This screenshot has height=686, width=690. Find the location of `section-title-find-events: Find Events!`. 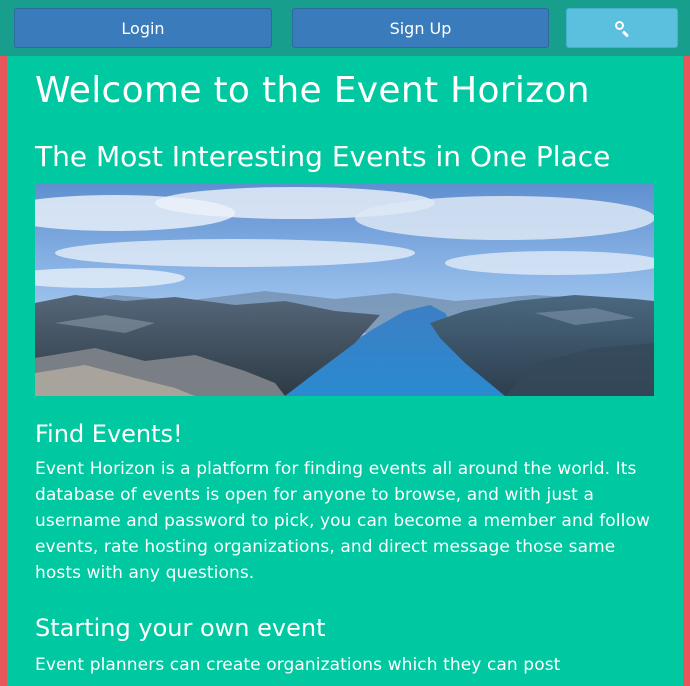

section-title-find-events: Find Events! is located at coordinates (109, 434).